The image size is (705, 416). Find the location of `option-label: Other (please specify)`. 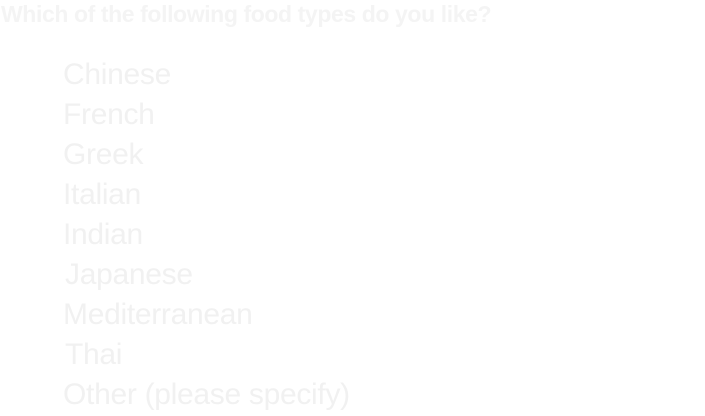

option-label: Other (please specify) is located at coordinates (206, 394).